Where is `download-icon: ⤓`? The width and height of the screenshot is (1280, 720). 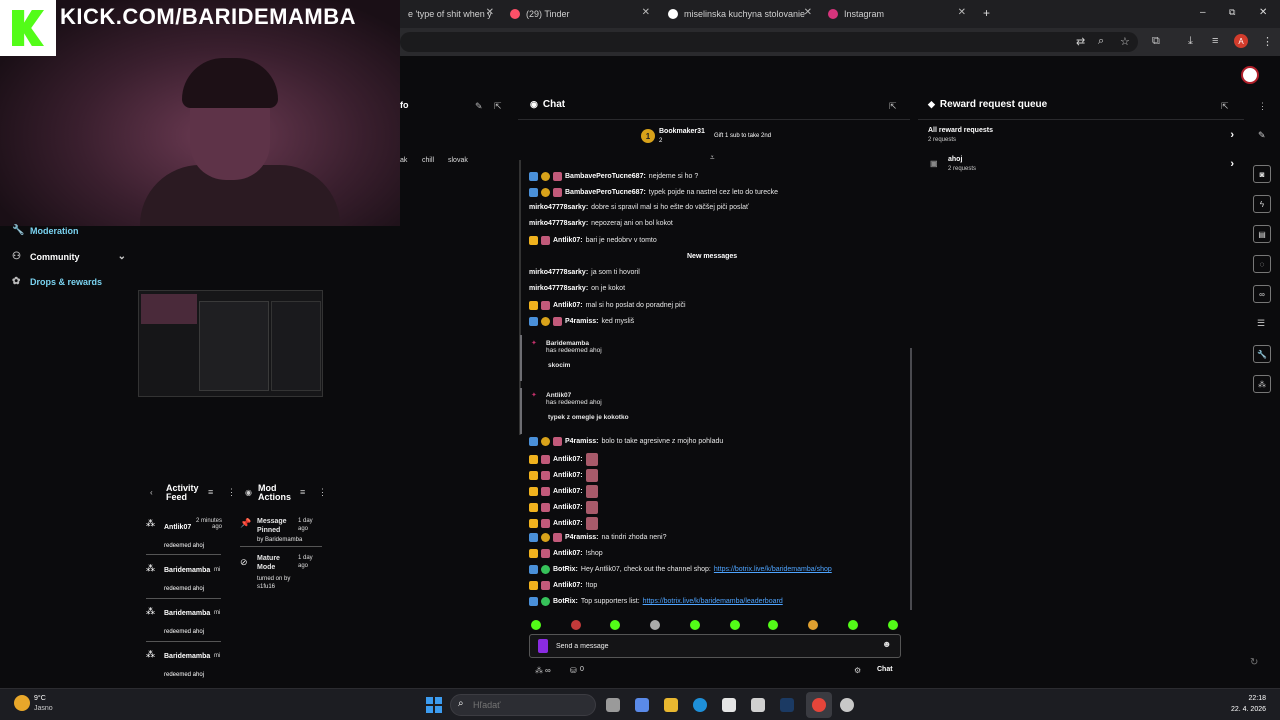 download-icon: ⤓ is located at coordinates (1190, 41).